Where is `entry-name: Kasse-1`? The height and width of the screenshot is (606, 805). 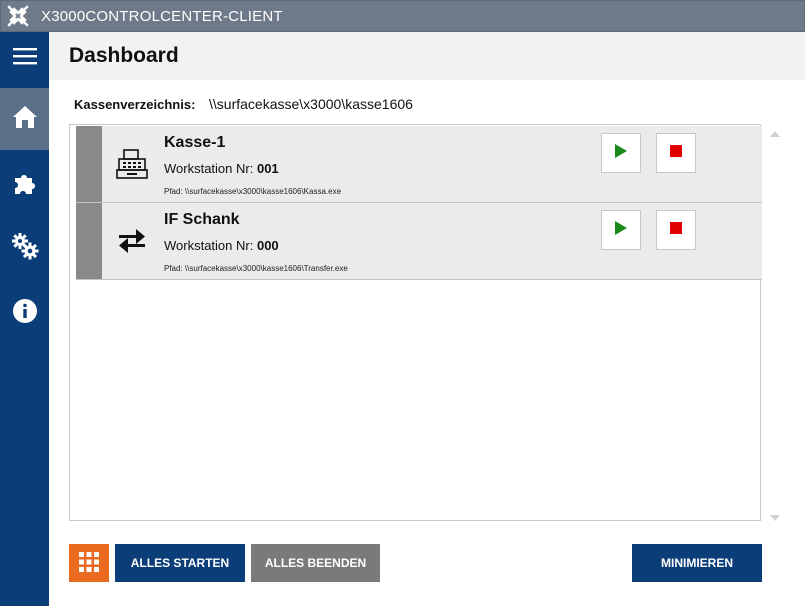 entry-name: Kasse-1 is located at coordinates (195, 142).